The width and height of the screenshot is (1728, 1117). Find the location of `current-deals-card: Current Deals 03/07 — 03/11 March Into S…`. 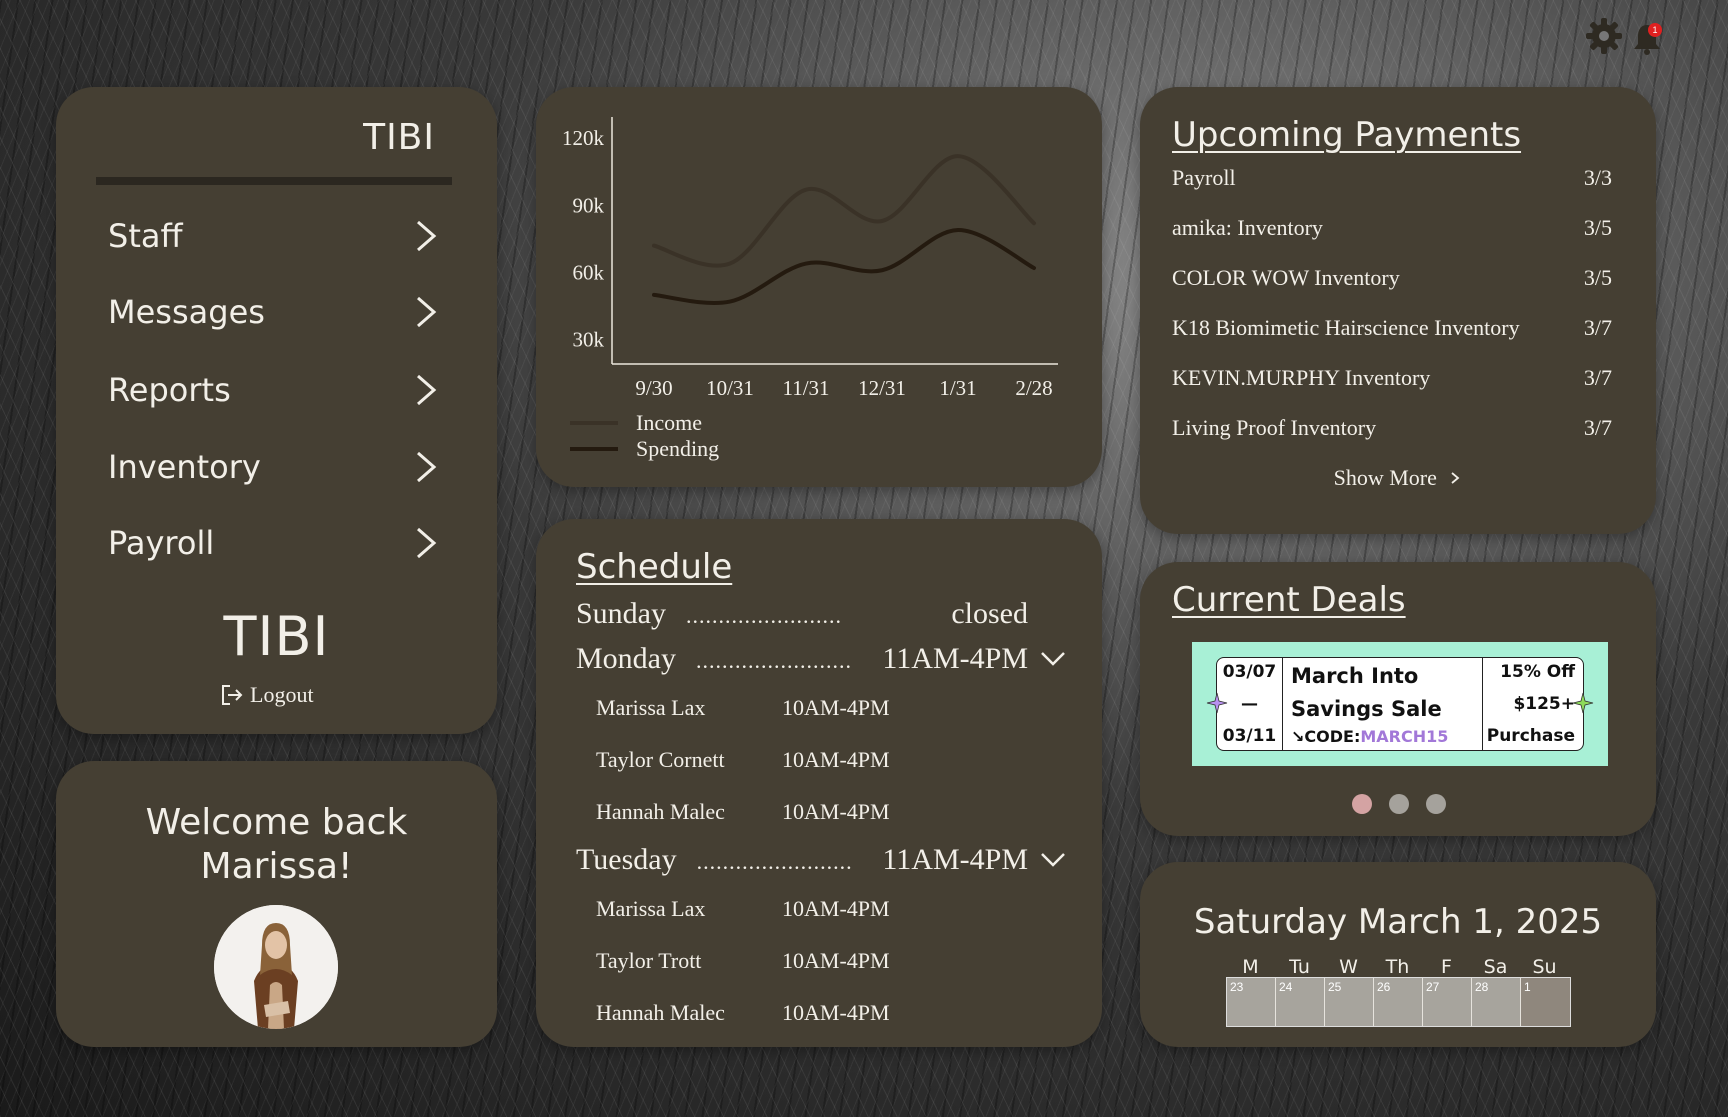

current-deals-card: Current Deals 03/07 — 03/11 March Into S… is located at coordinates (1398, 699).